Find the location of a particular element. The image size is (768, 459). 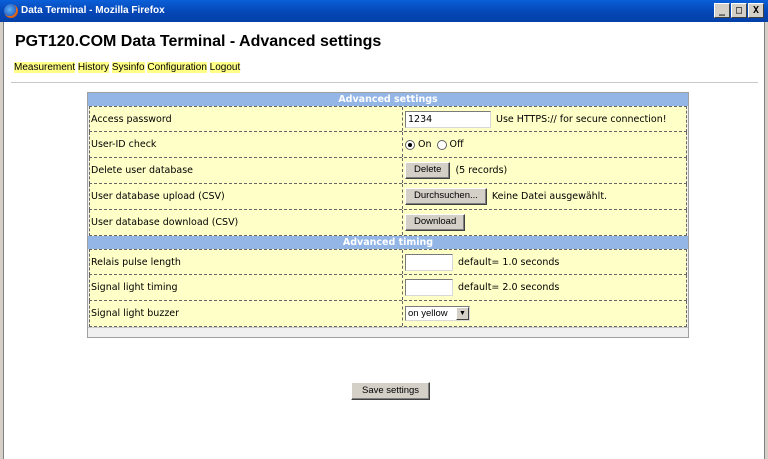

download-user-db-label: User database download (CSV) is located at coordinates (246, 222).